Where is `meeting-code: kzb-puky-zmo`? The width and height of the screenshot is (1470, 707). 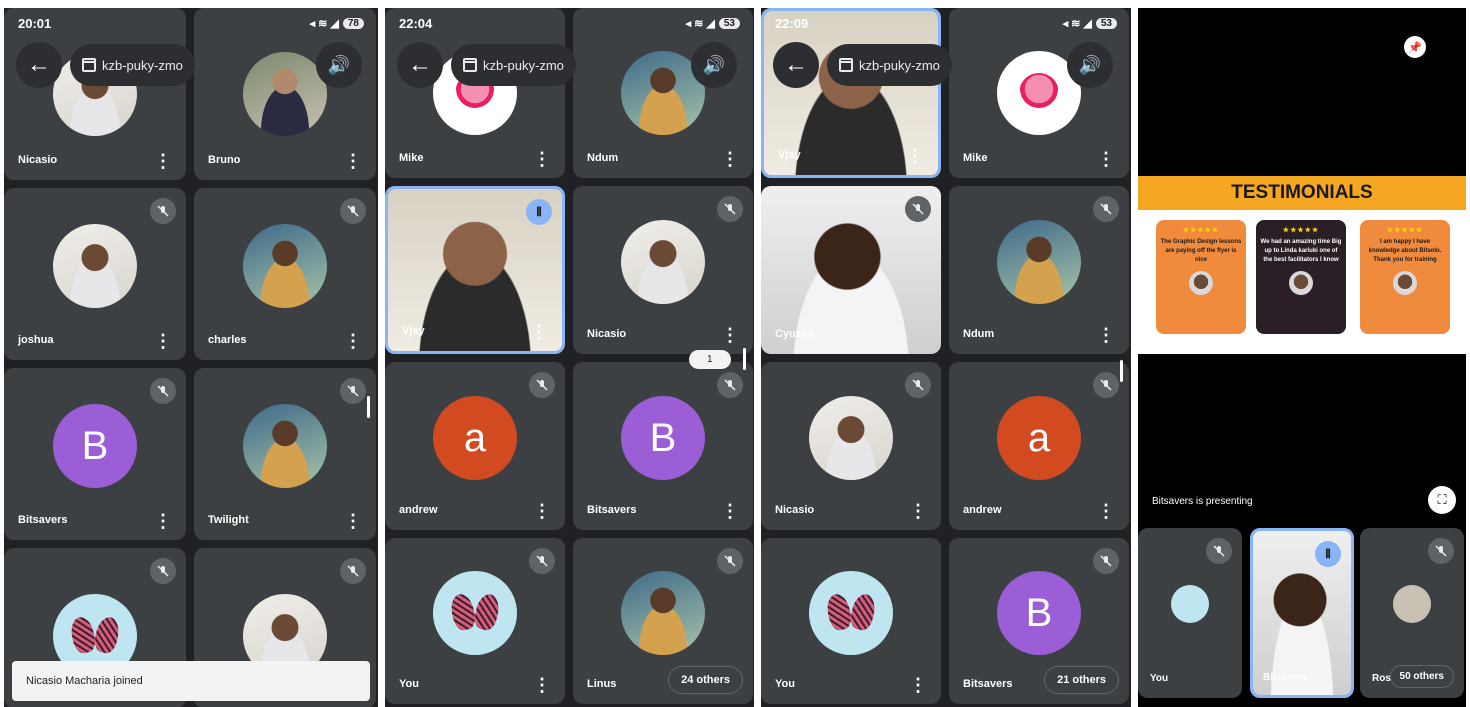
meeting-code: kzb-puky-zmo is located at coordinates (523, 65).